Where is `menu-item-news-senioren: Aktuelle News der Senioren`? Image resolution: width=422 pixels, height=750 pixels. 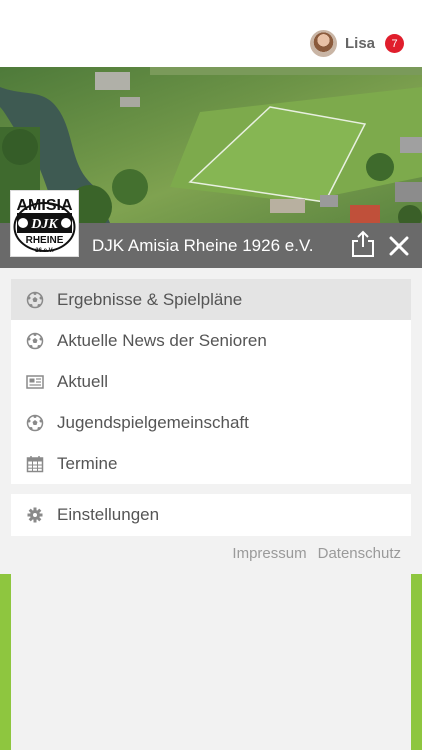
menu-item-news-senioren: Aktuelle News der Senioren is located at coordinates (211, 340).